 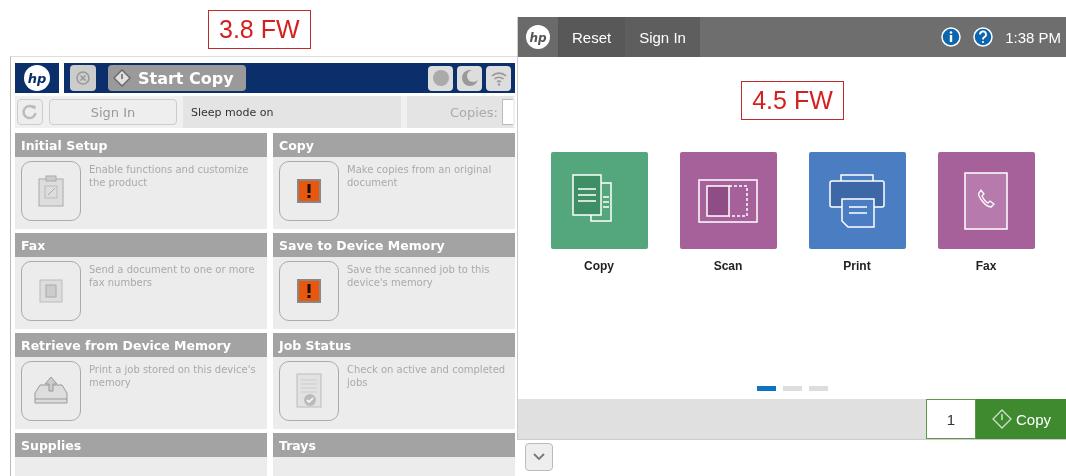 What do you see at coordinates (309, 391) in the screenshot?
I see `job-list-icon` at bounding box center [309, 391].